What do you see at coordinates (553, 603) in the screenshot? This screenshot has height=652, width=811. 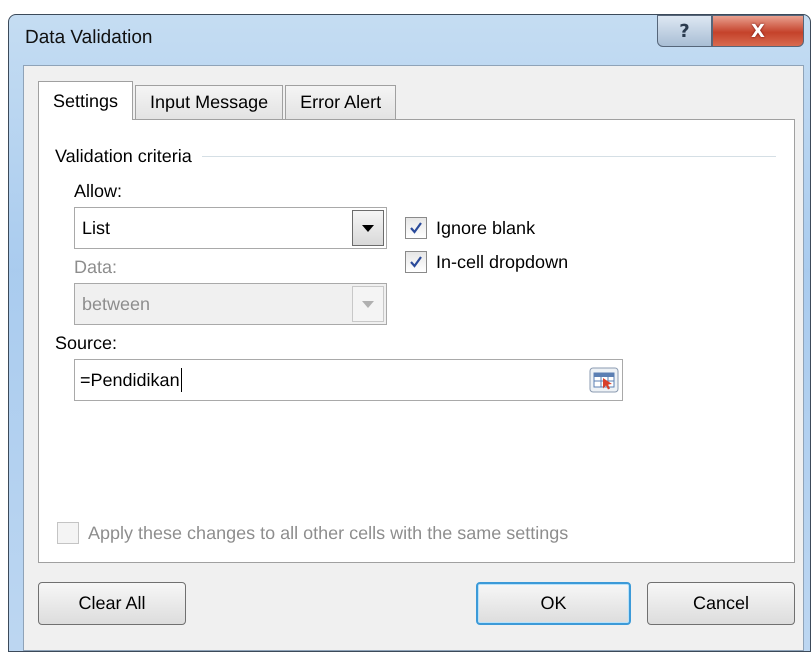 I see `dialog-button: OK` at bounding box center [553, 603].